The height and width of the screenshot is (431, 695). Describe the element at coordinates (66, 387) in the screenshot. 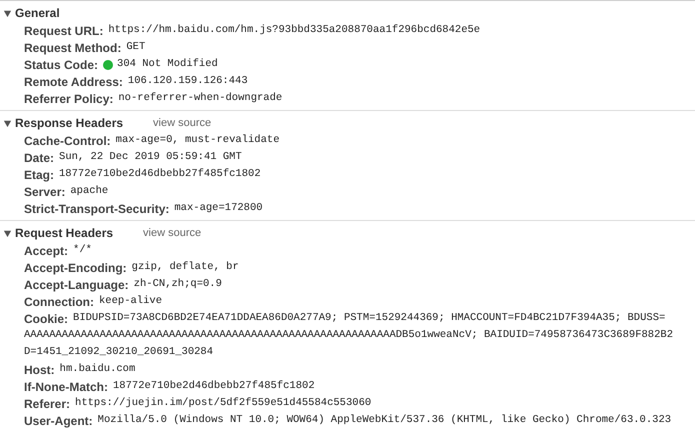

I see `header-name: If-None-Match:` at that location.